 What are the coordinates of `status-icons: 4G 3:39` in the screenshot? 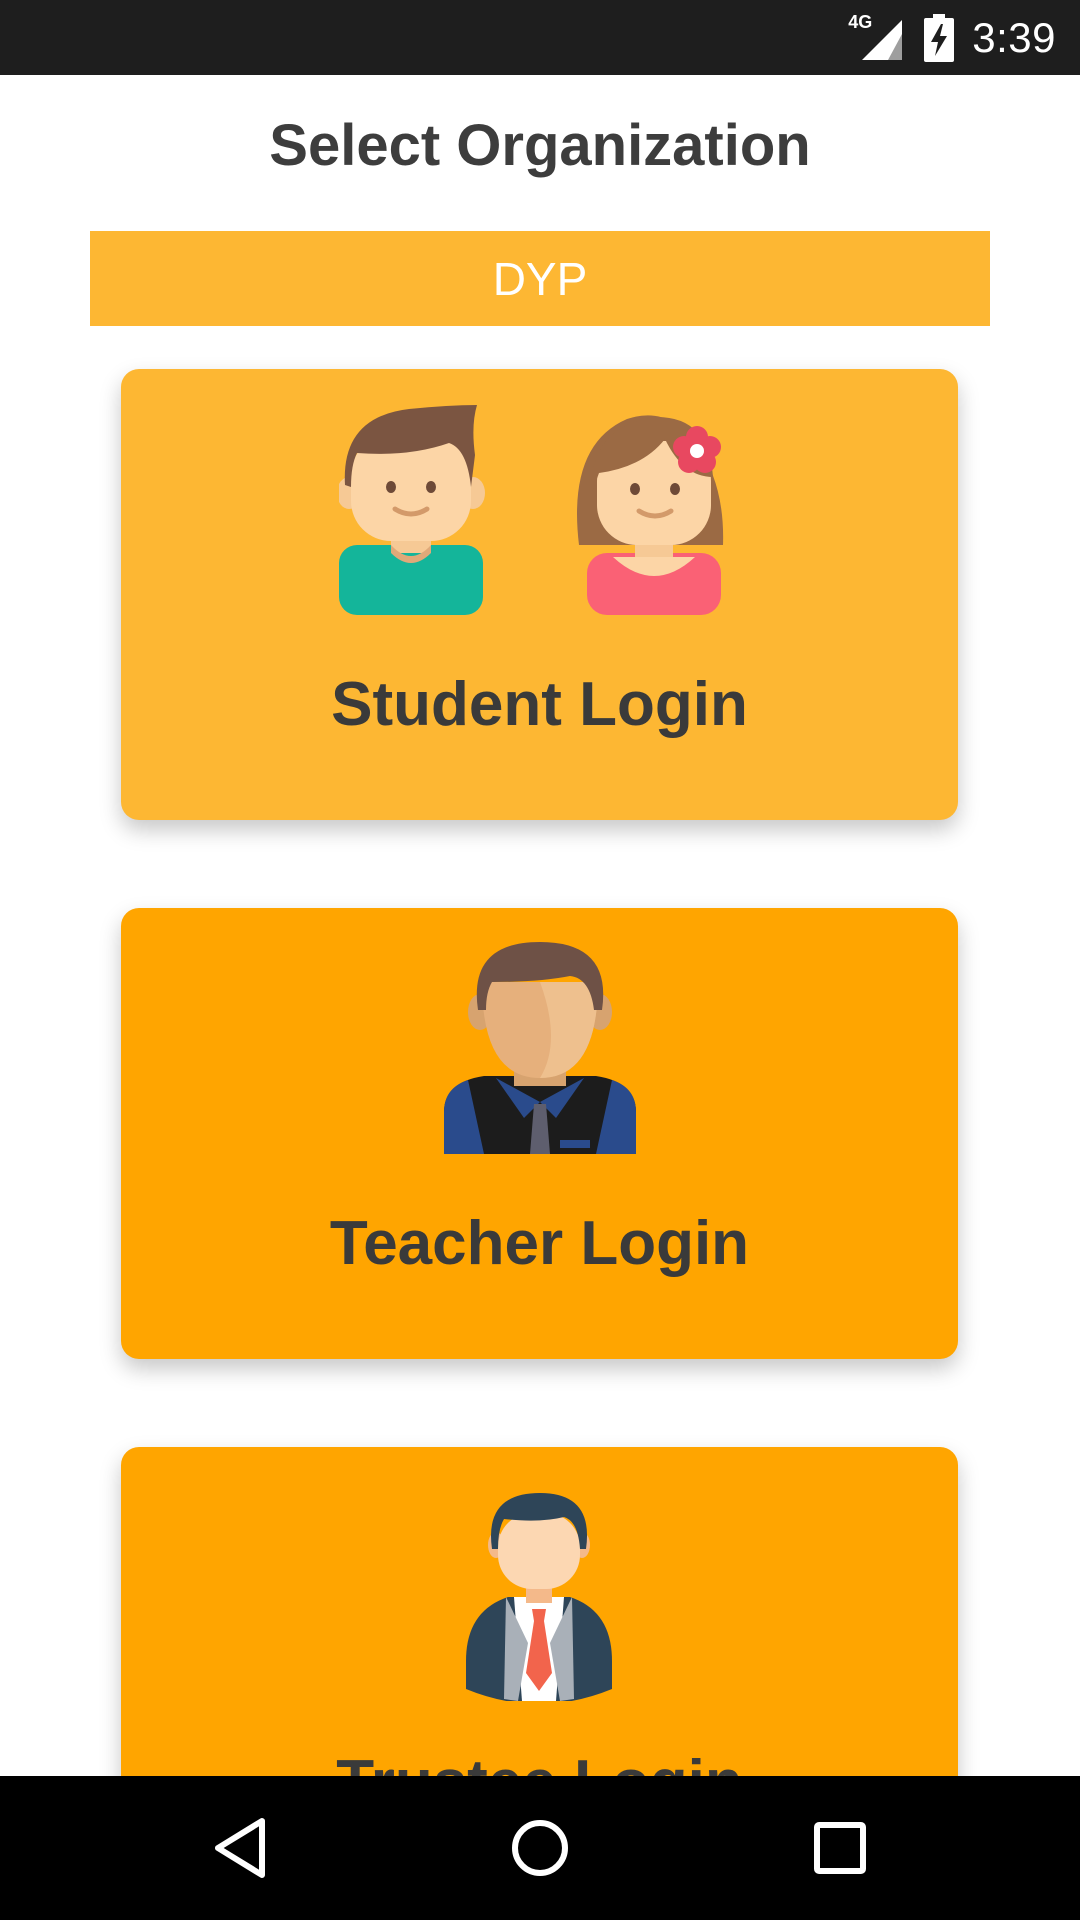 It's located at (952, 37).